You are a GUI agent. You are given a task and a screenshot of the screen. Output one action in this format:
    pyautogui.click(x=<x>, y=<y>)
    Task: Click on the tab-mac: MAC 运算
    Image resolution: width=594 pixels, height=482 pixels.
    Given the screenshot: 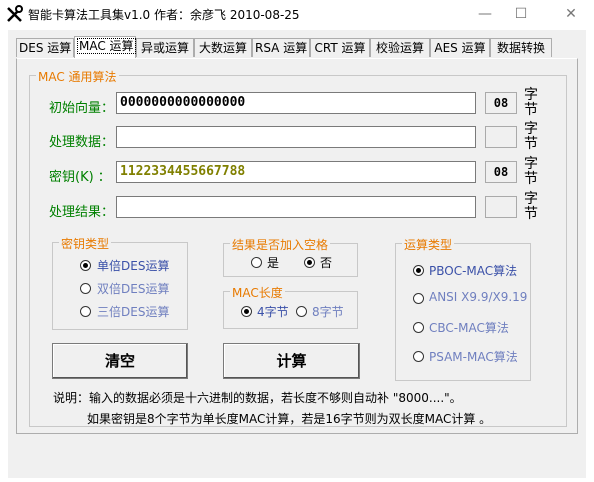 What is the action you would take?
    pyautogui.click(x=105, y=47)
    